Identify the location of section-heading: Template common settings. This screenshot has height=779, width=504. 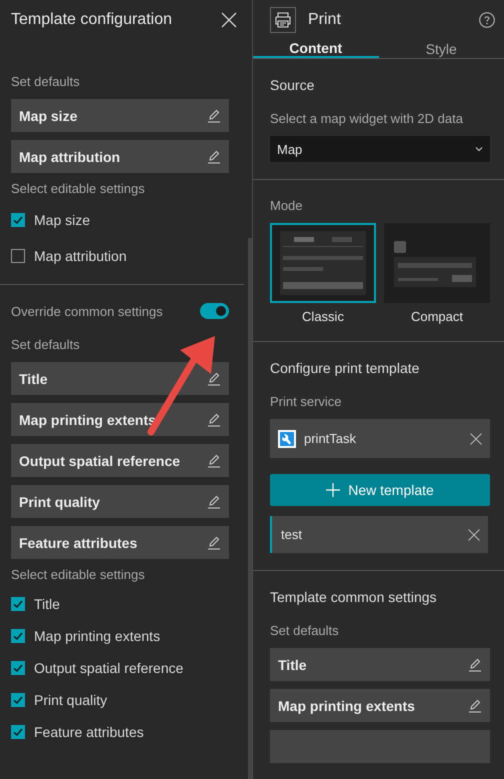
(354, 597).